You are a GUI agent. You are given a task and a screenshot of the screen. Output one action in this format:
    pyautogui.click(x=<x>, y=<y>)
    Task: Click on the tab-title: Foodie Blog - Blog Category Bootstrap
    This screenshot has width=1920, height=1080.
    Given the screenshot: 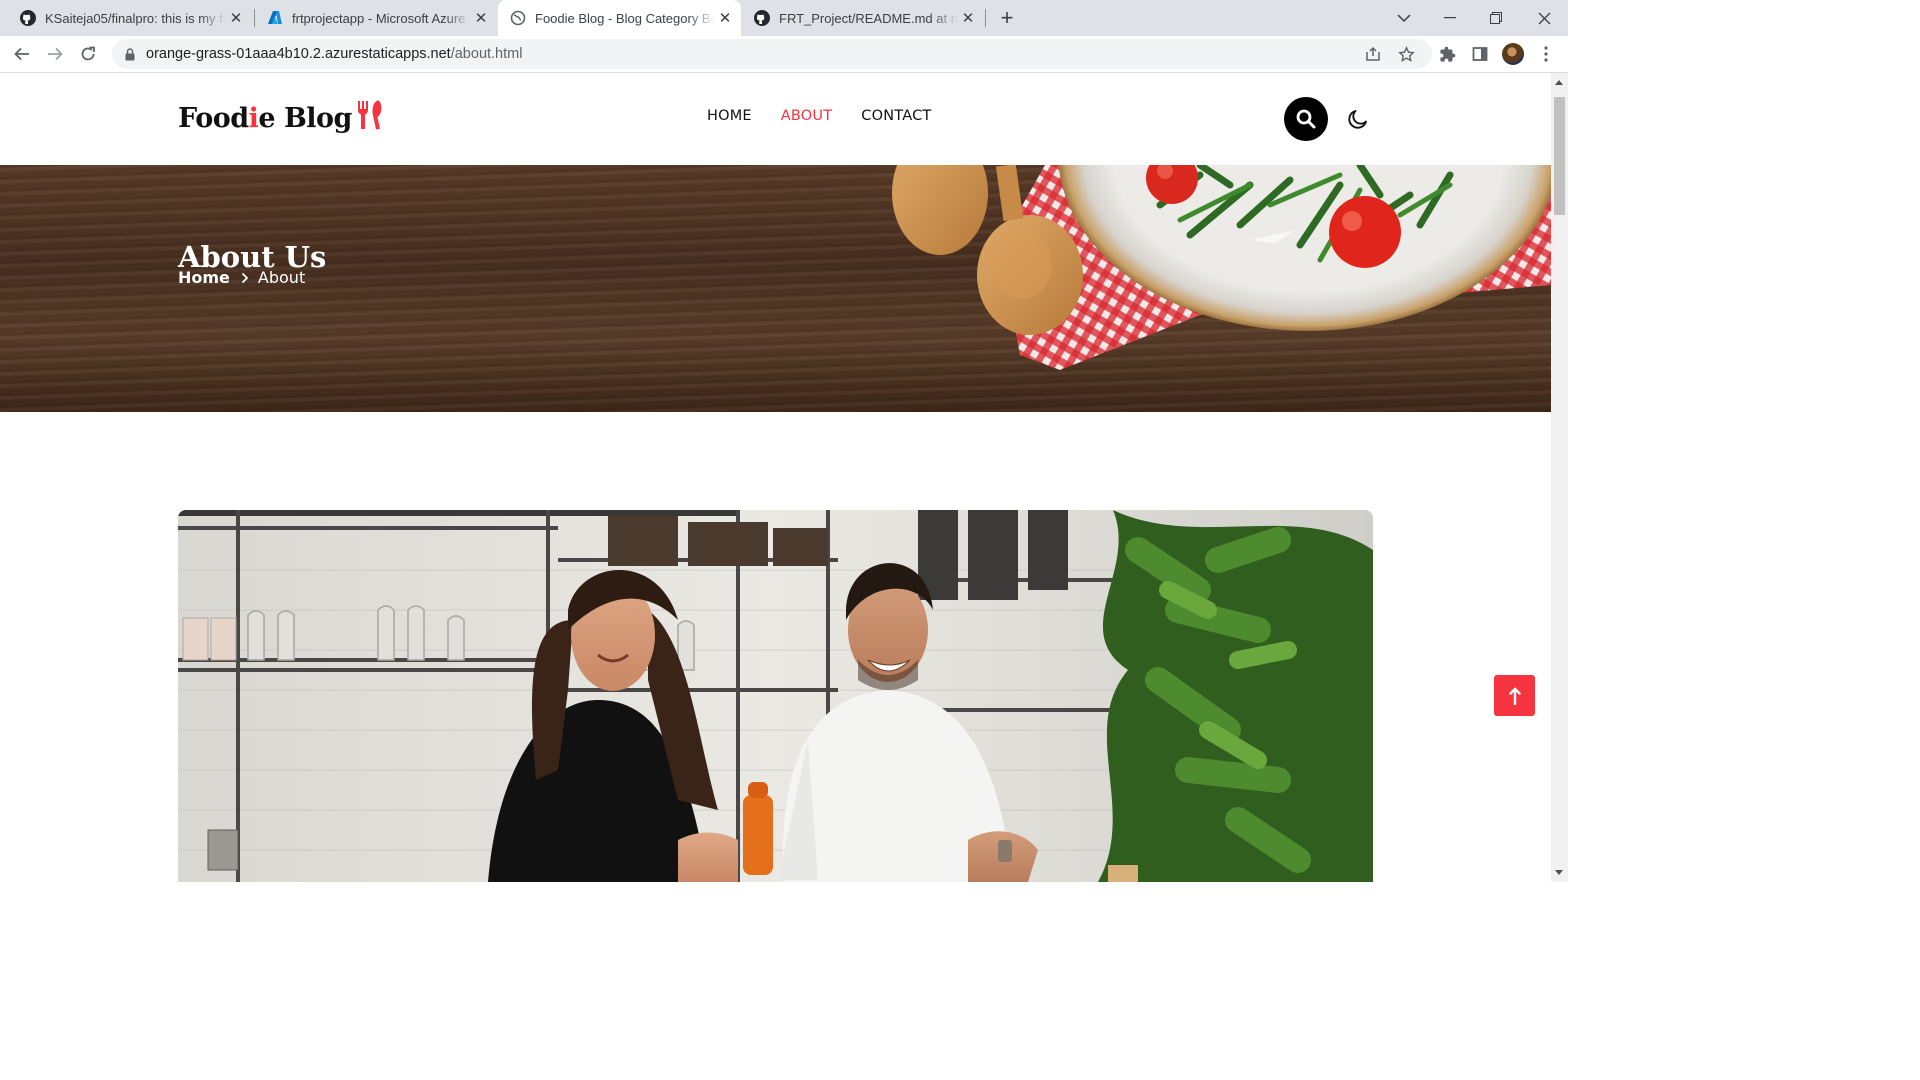 What is the action you would take?
    pyautogui.click(x=625, y=18)
    